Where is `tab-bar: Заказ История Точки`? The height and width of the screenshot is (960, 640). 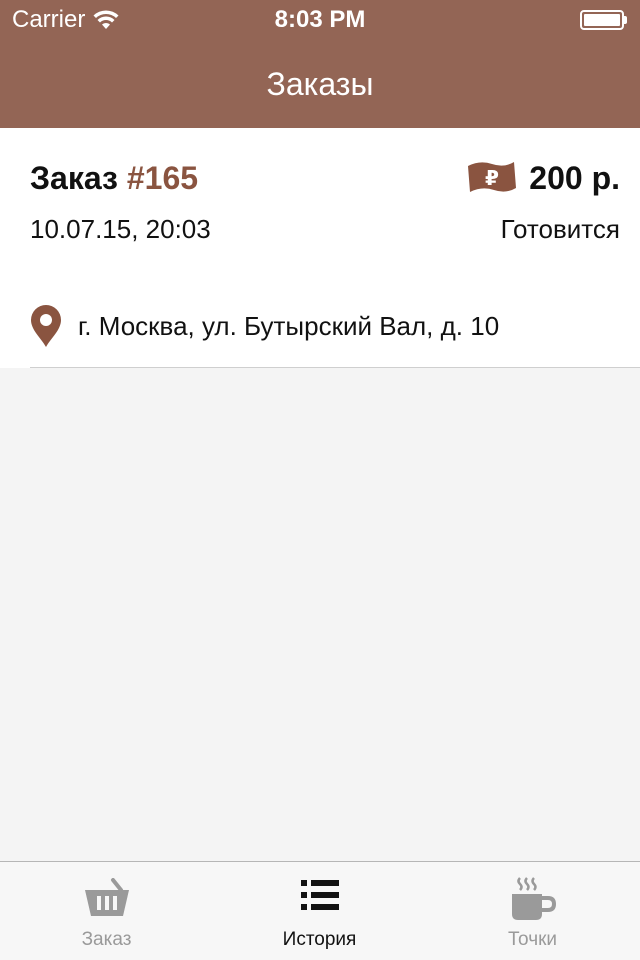
tab-bar: Заказ История Точки is located at coordinates (320, 910).